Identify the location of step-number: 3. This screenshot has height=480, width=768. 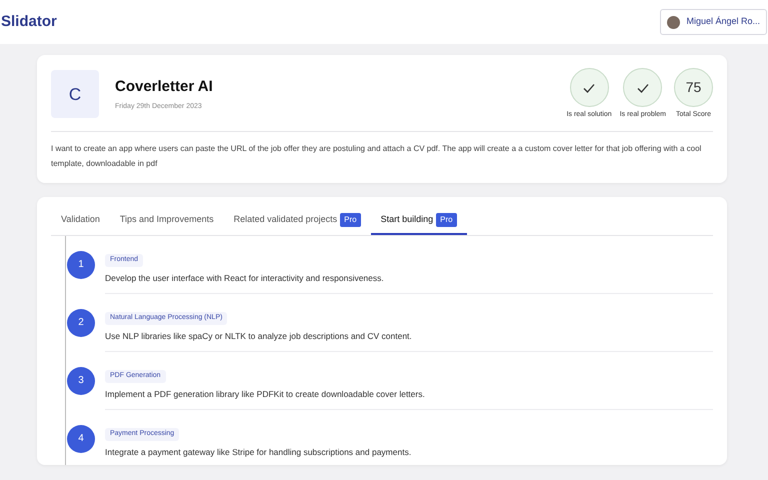
(81, 380).